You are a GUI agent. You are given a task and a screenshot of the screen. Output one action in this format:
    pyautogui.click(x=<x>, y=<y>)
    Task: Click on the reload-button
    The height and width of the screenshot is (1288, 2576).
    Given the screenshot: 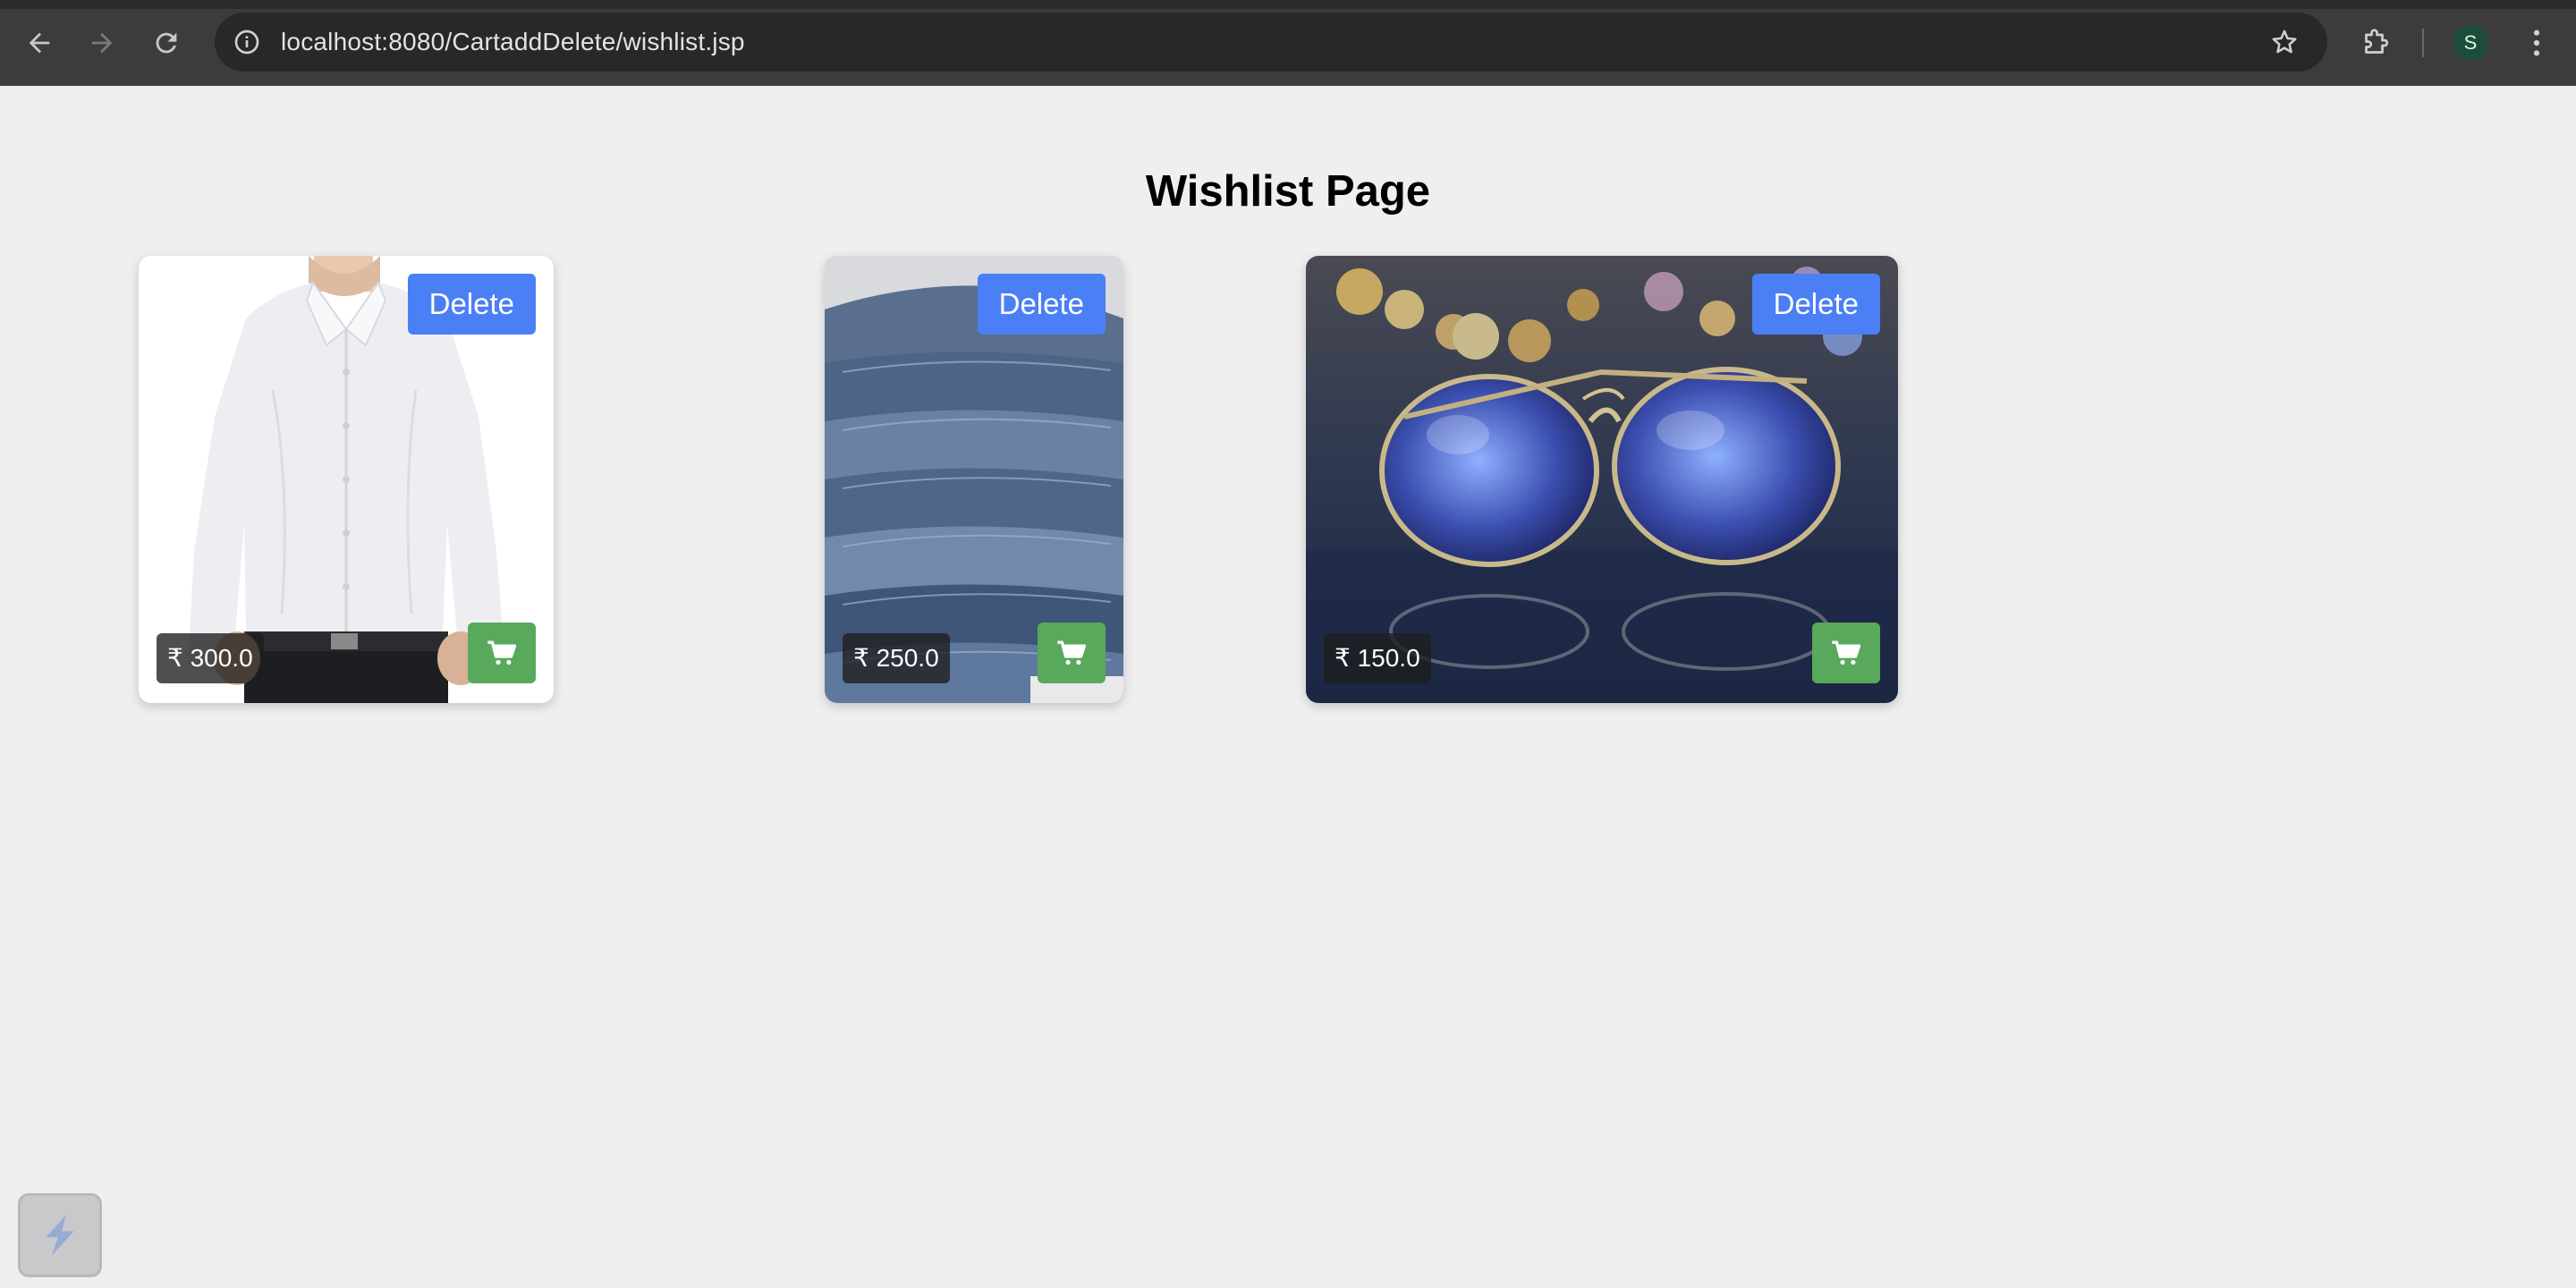 What is the action you would take?
    pyautogui.click(x=166, y=43)
    